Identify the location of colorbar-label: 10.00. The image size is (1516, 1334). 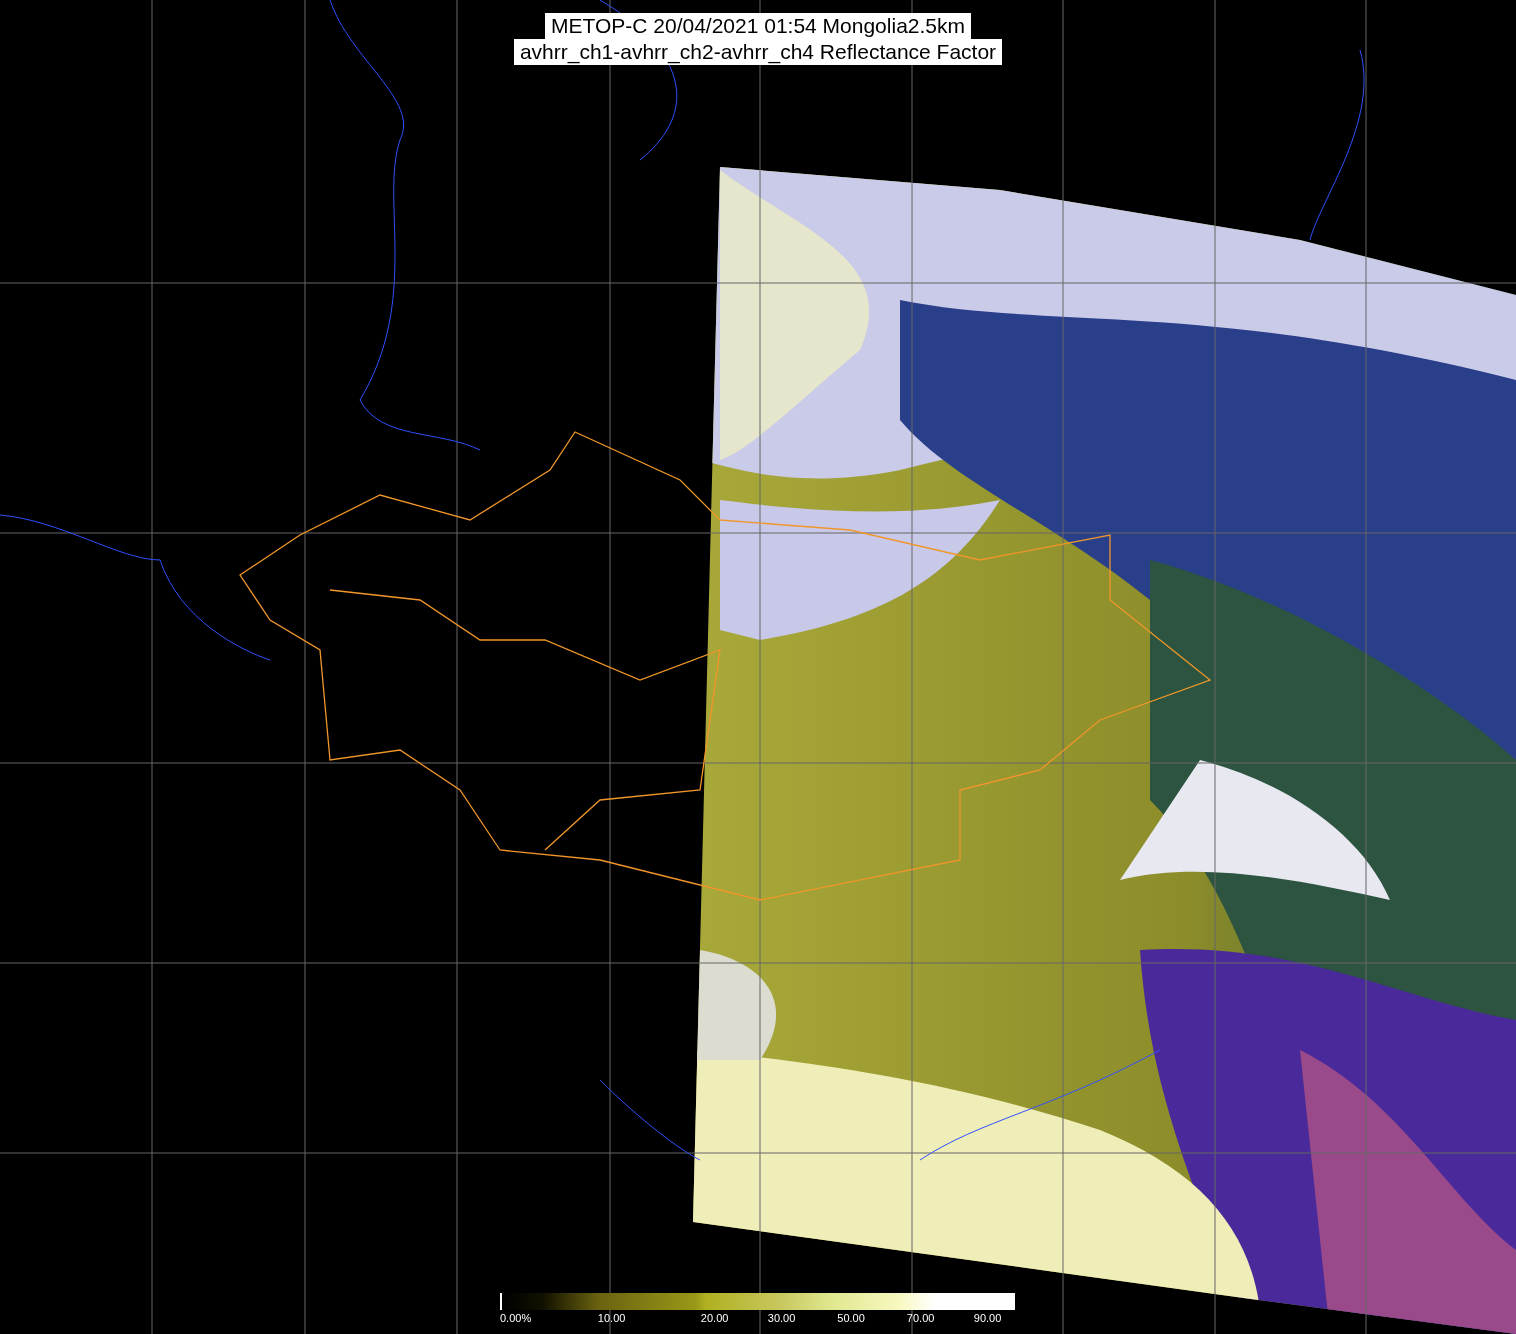
(611, 1318).